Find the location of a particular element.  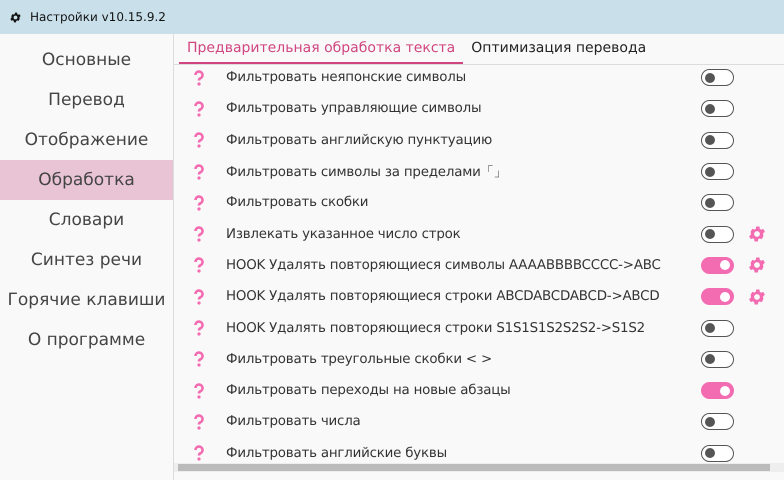

tab: Предварительная обработка текста is located at coordinates (321, 49).